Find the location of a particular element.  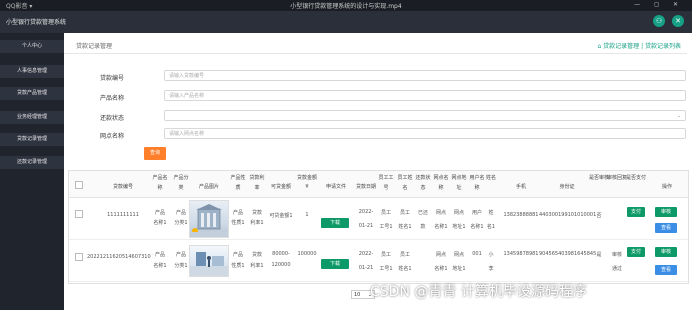

office-illustration is located at coordinates (209, 264).